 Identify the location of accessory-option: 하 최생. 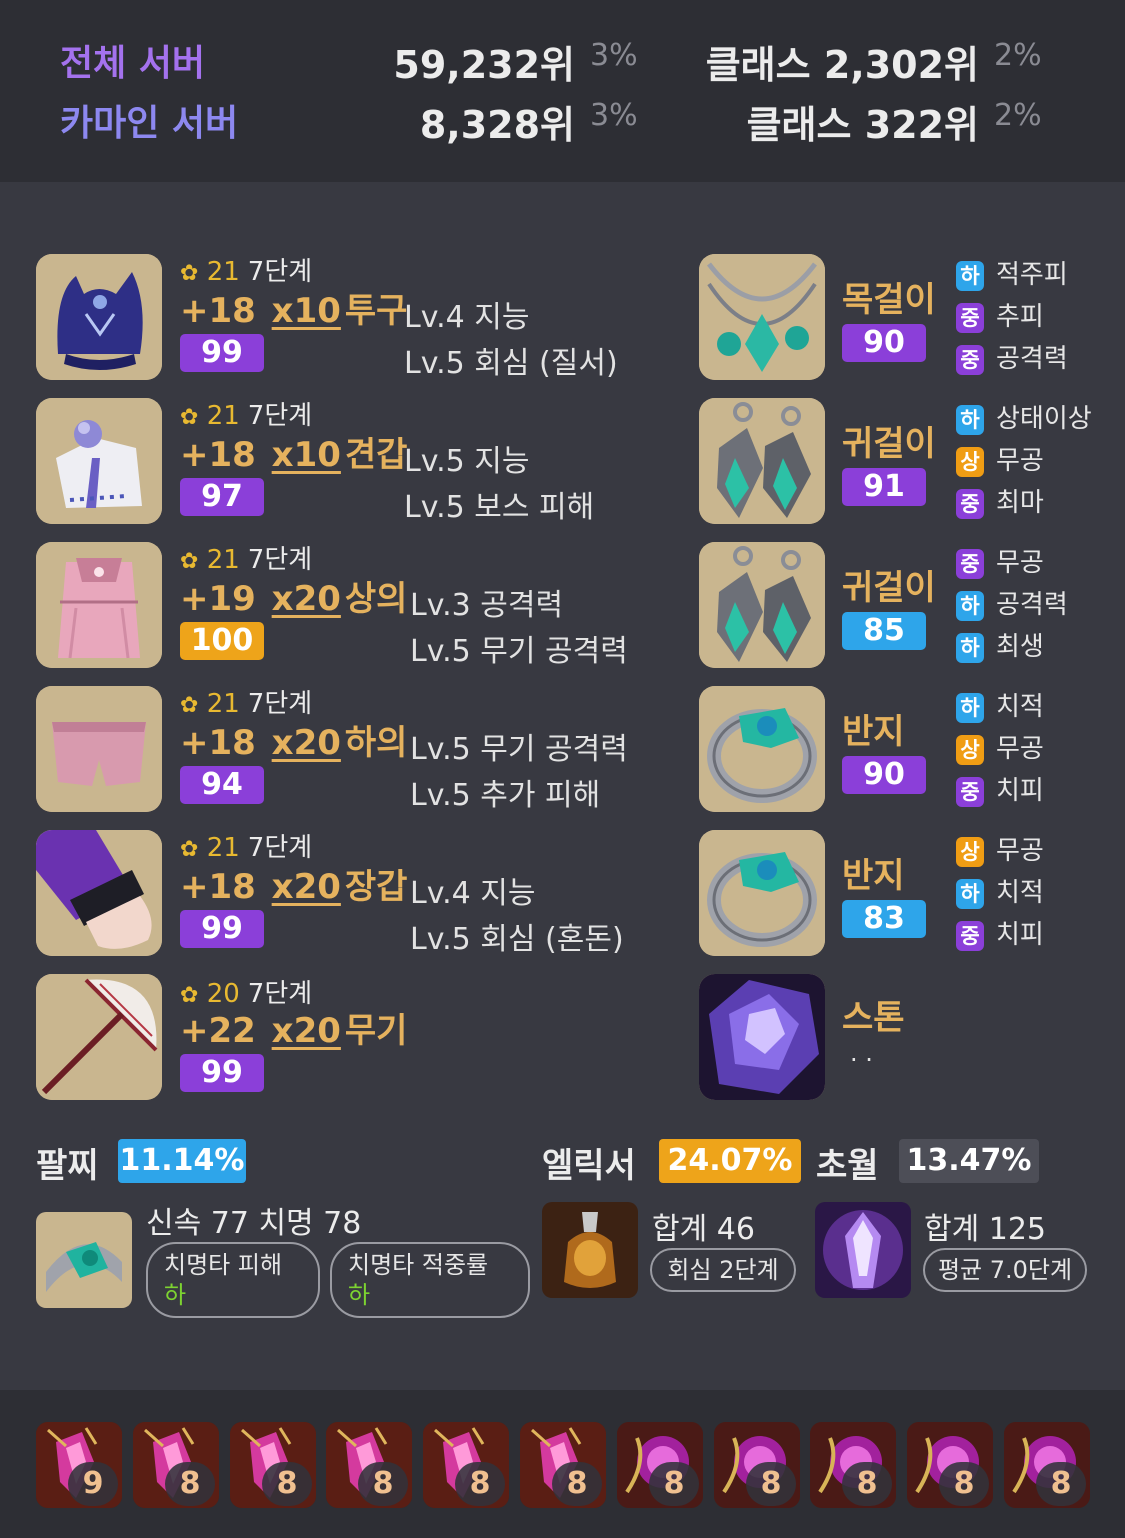
(1000, 647).